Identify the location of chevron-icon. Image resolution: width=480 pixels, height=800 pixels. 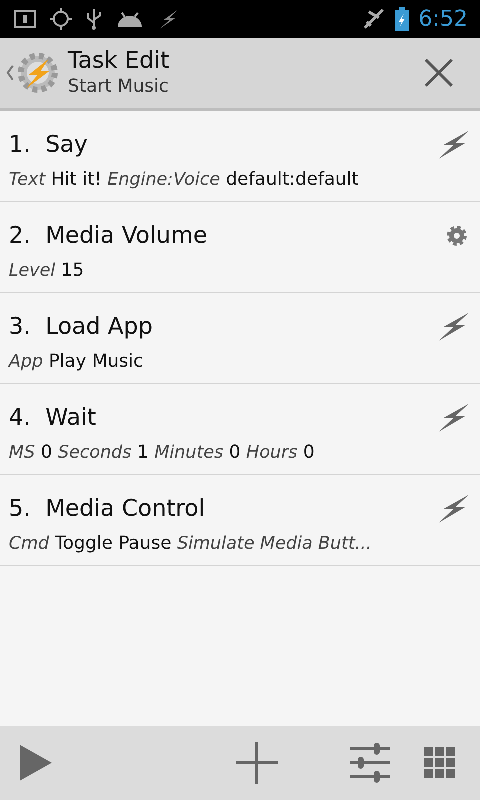
(10, 73).